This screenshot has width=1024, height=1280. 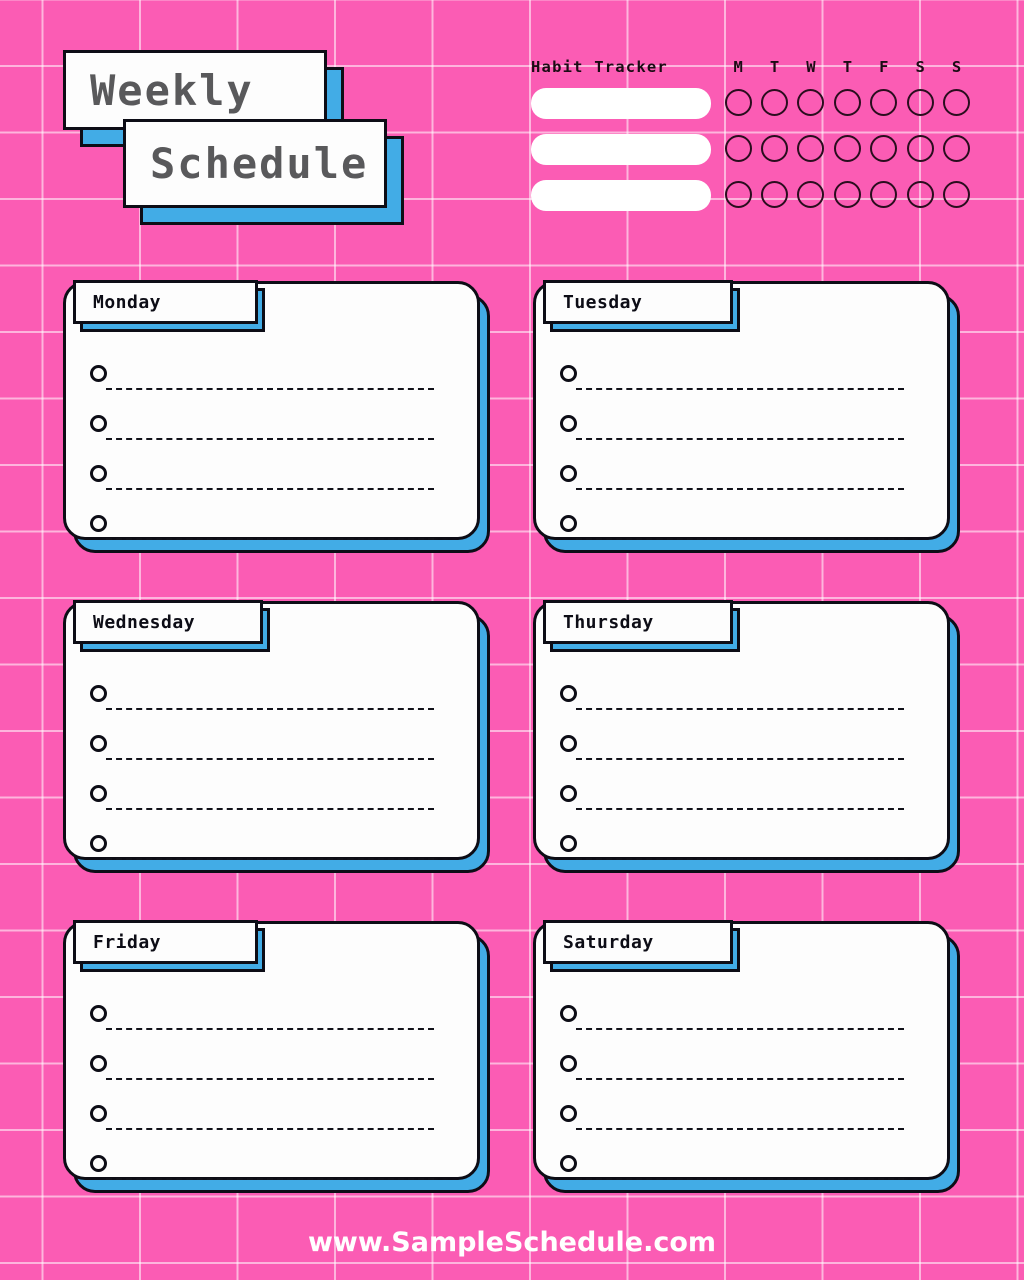 I want to click on habit-check-group, so click(x=847, y=100).